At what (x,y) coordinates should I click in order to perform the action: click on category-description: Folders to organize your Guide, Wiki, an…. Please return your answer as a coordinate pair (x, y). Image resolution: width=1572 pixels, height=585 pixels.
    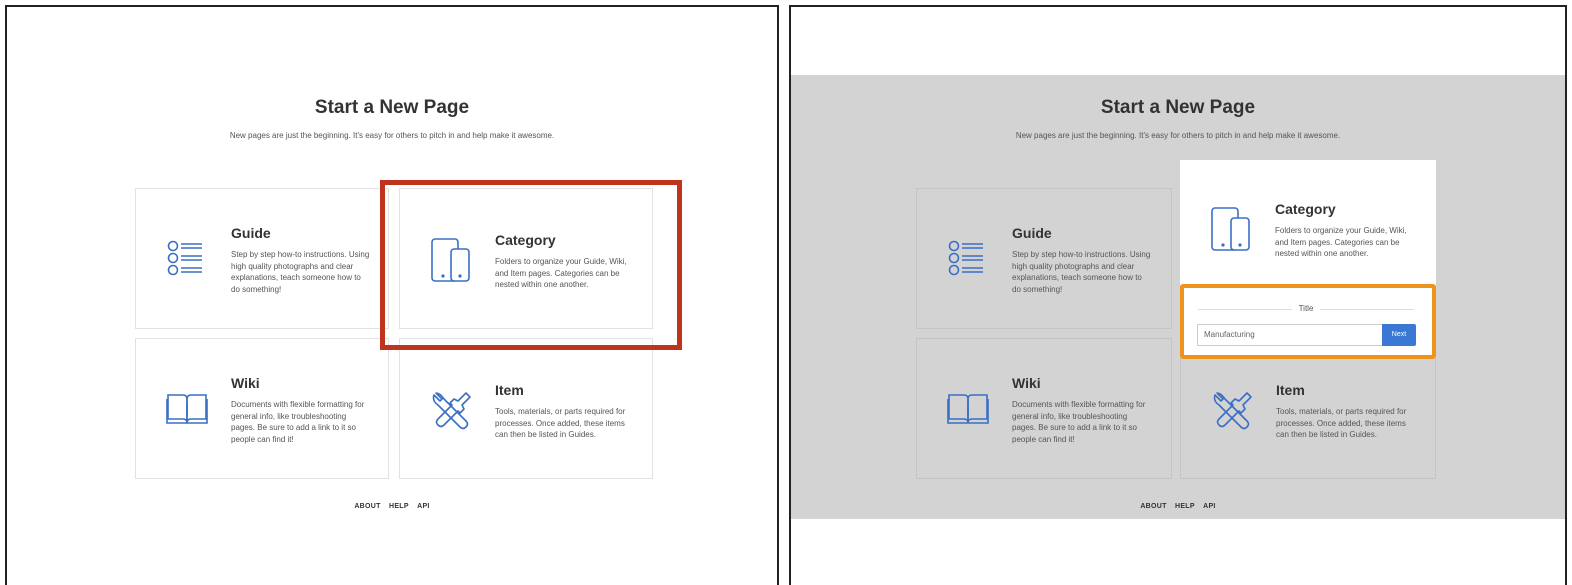
    Looking at the image, I should click on (1341, 242).